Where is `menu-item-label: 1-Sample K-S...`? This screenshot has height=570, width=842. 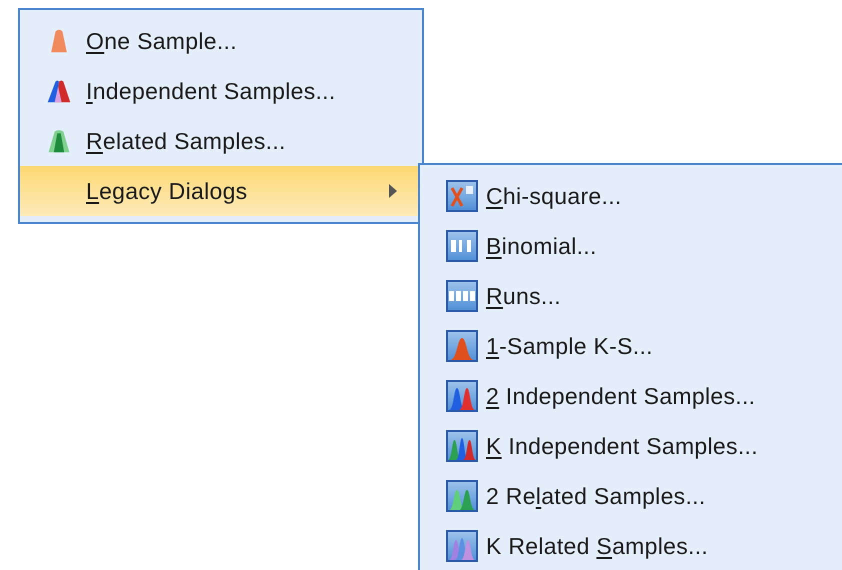
menu-item-label: 1-Sample K-S... is located at coordinates (569, 346).